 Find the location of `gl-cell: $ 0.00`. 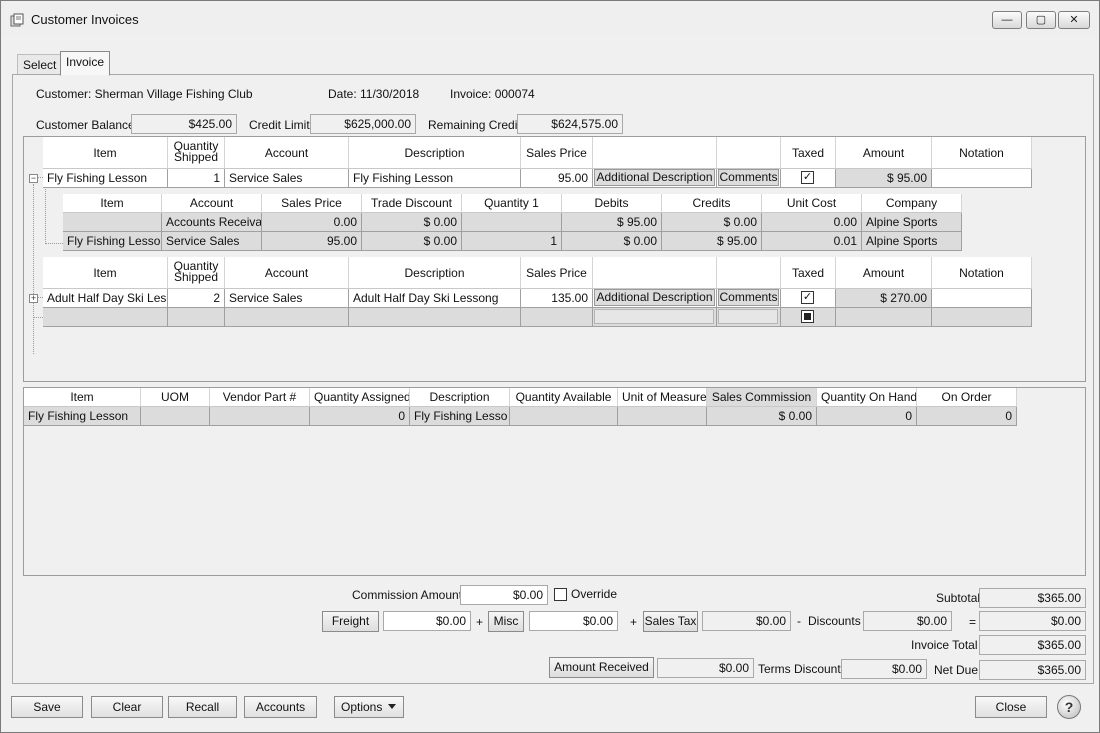

gl-cell: $ 0.00 is located at coordinates (612, 241).